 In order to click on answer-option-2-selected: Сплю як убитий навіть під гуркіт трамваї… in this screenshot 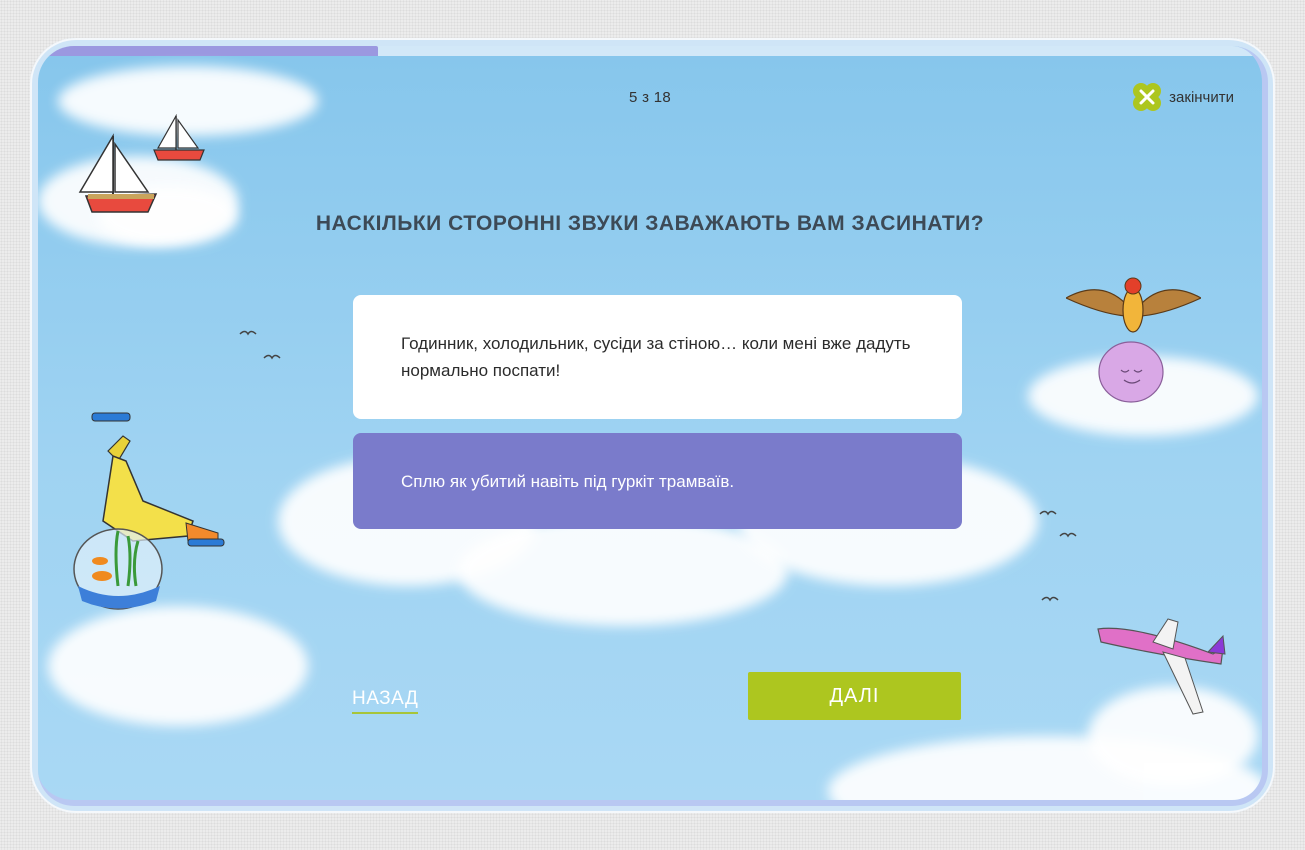, I will do `click(657, 481)`.